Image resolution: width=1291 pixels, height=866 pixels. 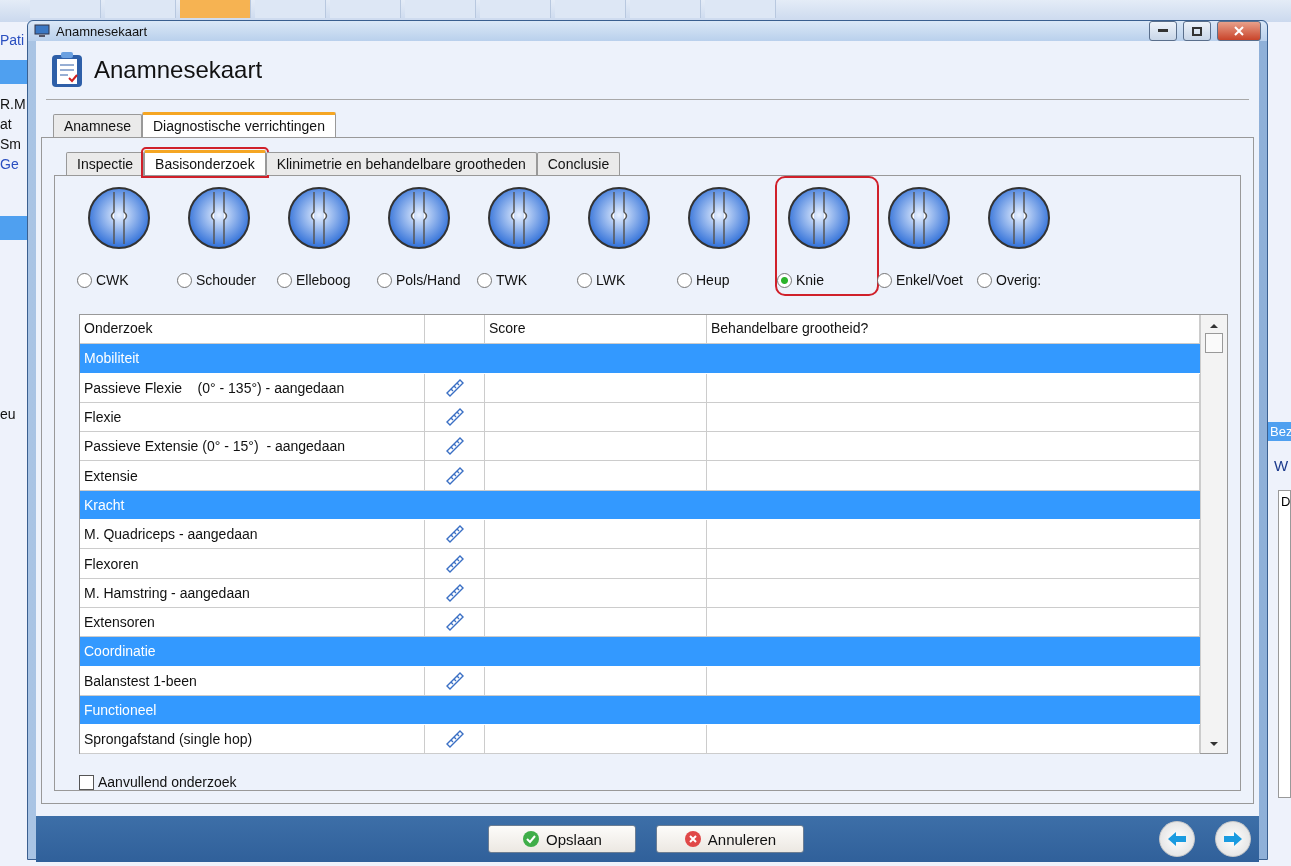 What do you see at coordinates (252, 388) in the screenshot?
I see `table-cell: Passieve Flexie (0° - 135°) - aangedaan` at bounding box center [252, 388].